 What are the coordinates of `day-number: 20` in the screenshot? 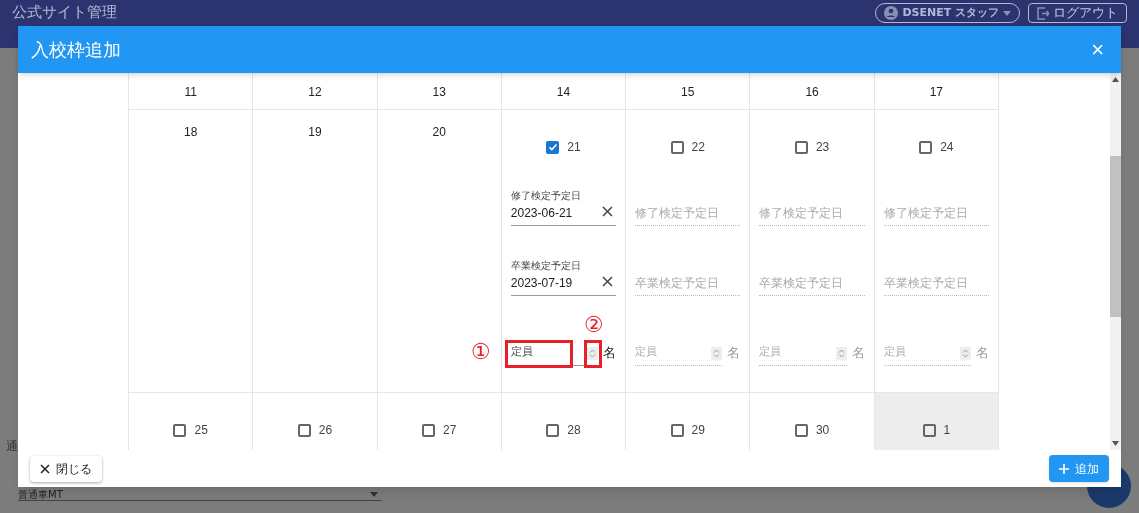 It's located at (439, 132).